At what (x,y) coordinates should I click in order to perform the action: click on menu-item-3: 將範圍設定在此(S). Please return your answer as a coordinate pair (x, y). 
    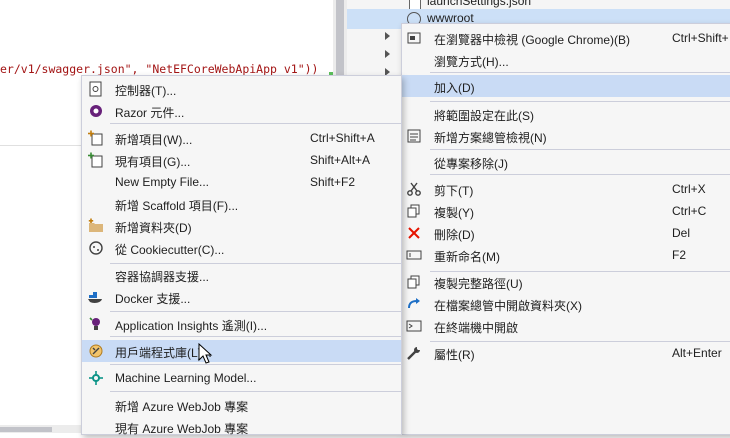
    Looking at the image, I should click on (566, 114).